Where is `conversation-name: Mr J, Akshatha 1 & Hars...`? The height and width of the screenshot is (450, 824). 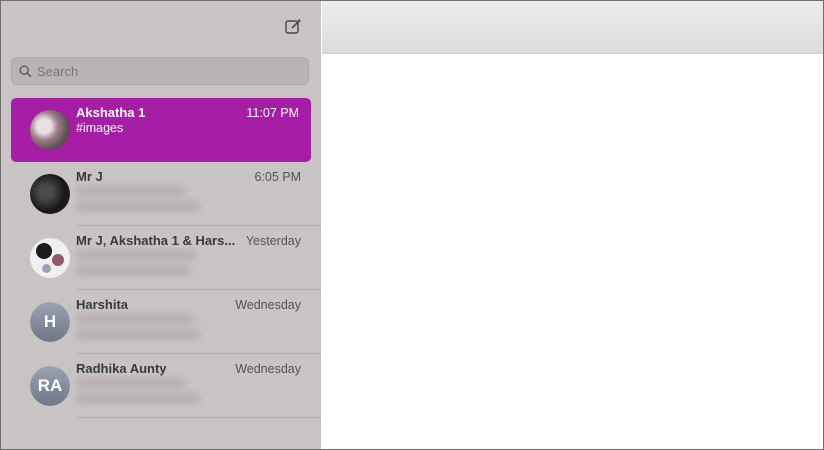
conversation-name: Mr J, Akshatha 1 & Hars... is located at coordinates (156, 240).